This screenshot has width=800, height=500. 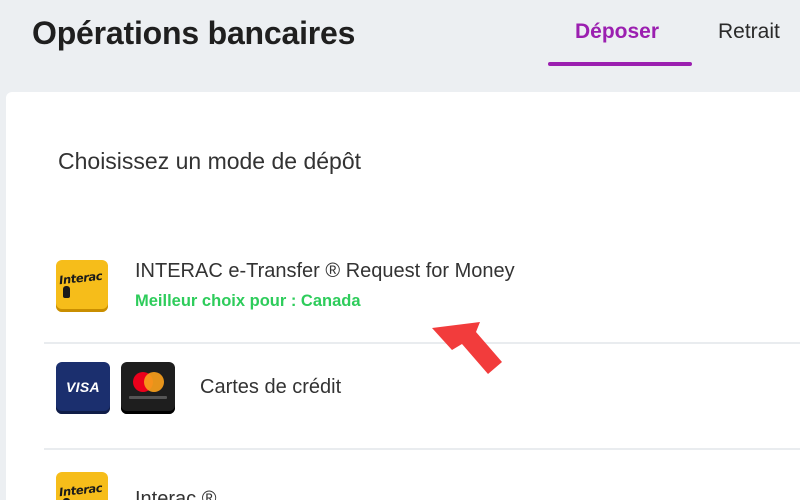 What do you see at coordinates (749, 32) in the screenshot?
I see `tab-withdraw: Retrait` at bounding box center [749, 32].